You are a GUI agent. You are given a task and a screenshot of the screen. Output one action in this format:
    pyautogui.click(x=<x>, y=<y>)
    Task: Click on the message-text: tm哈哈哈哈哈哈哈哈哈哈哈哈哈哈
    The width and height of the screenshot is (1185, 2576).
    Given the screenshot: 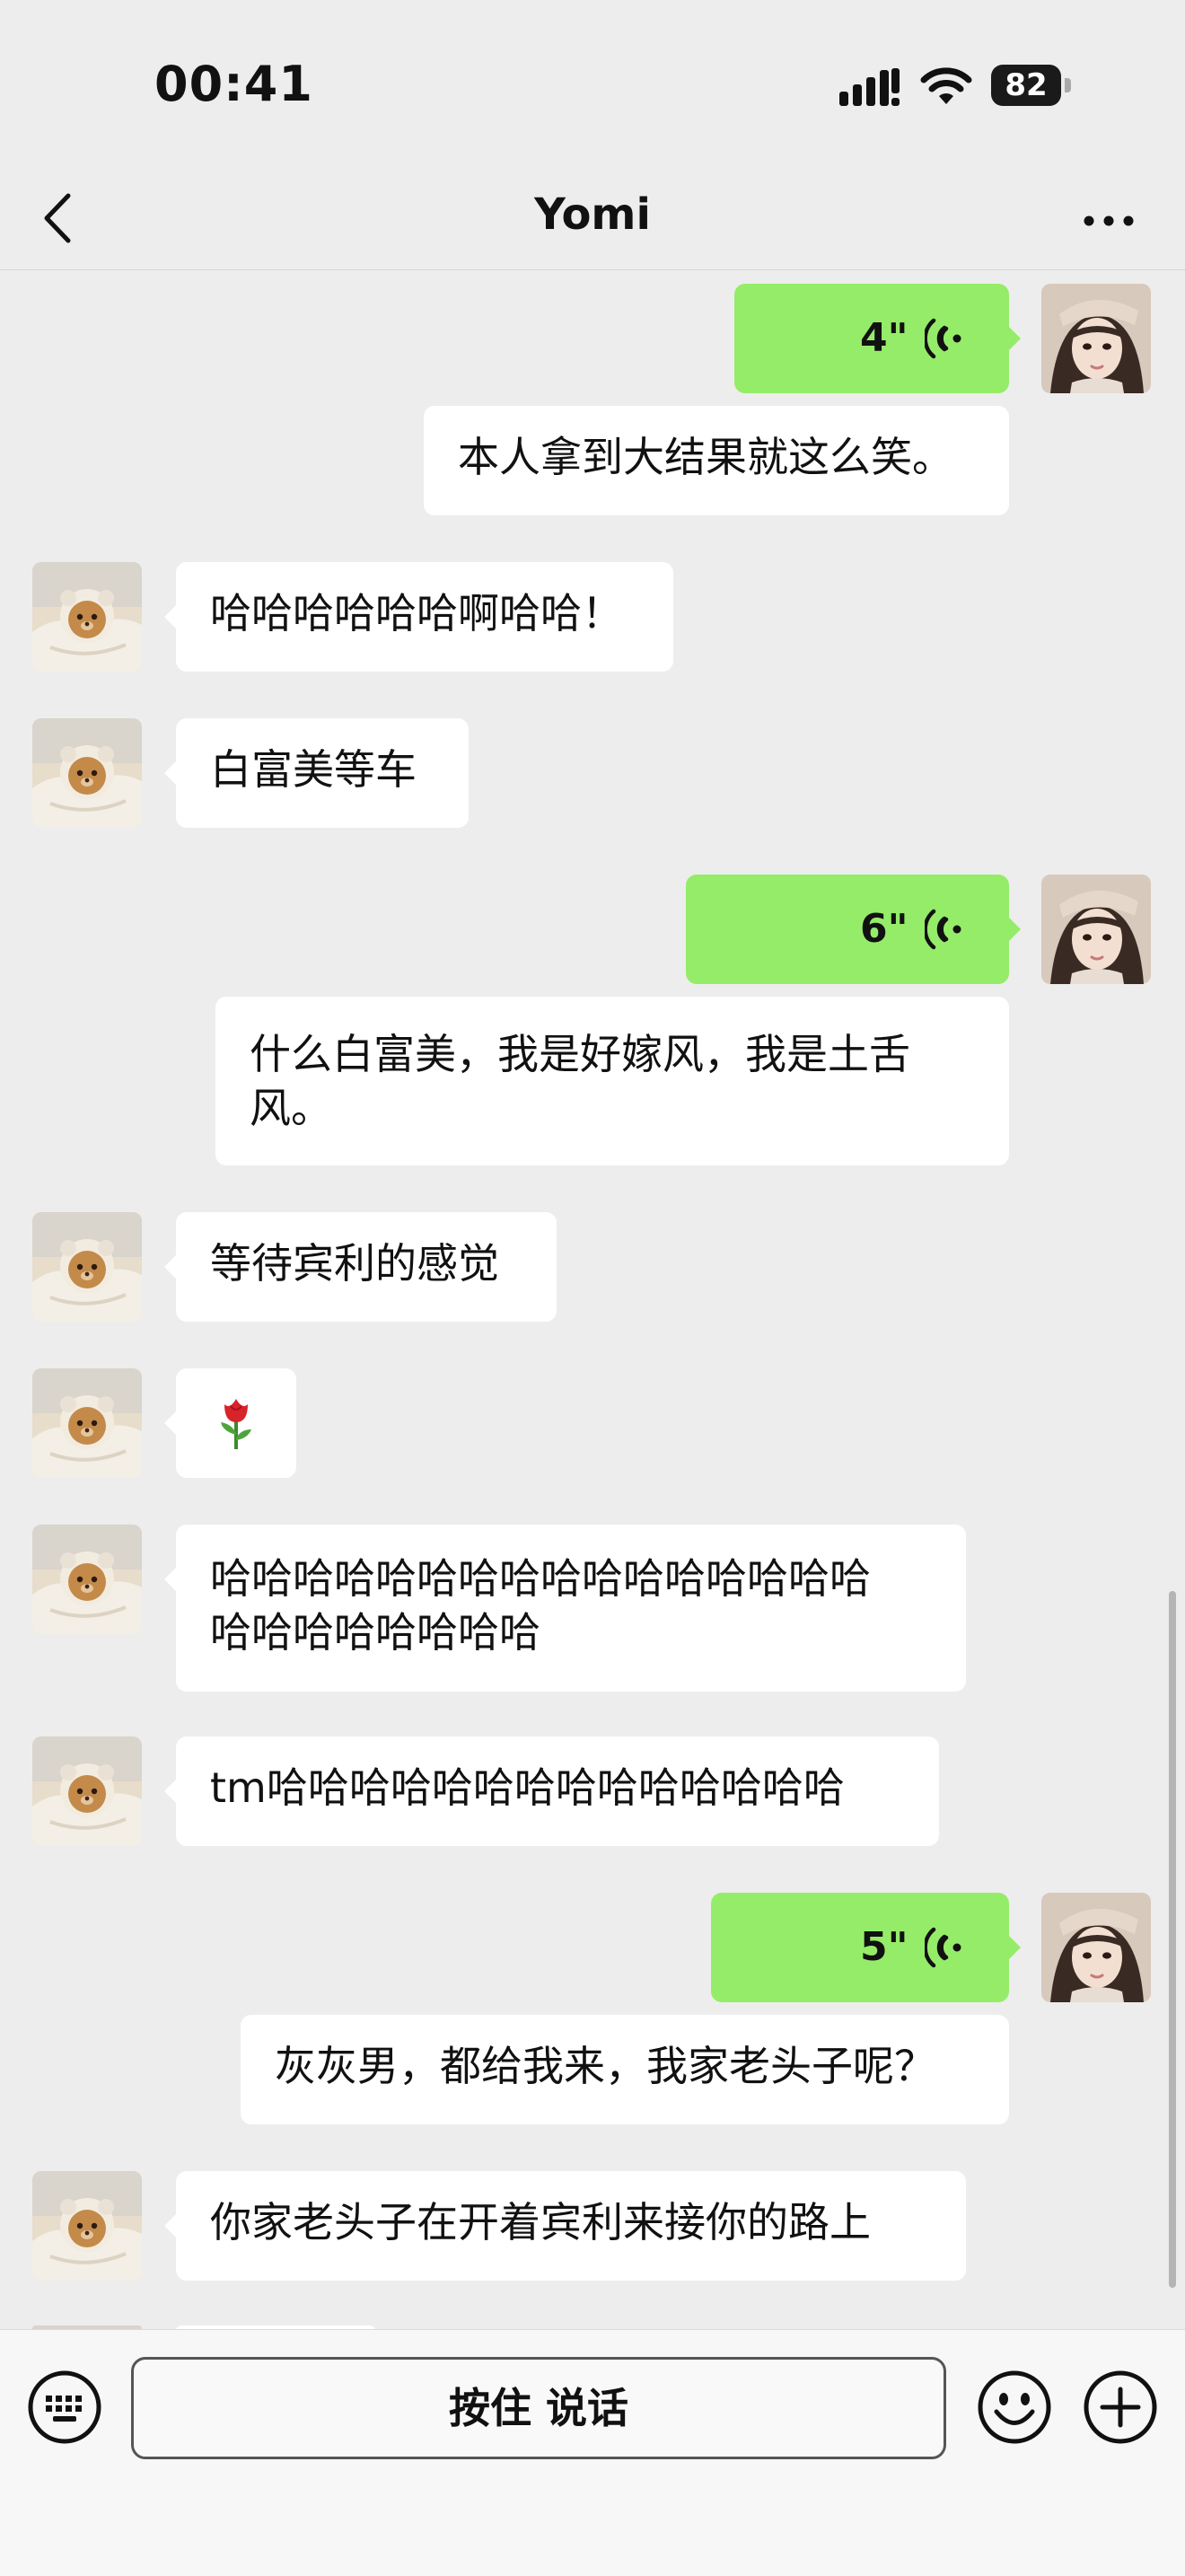 What is the action you would take?
    pyautogui.click(x=527, y=1787)
    